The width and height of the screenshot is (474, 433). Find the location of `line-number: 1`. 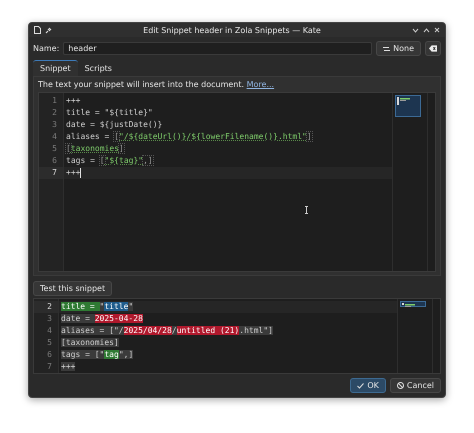

line-number: 1 is located at coordinates (54, 101).